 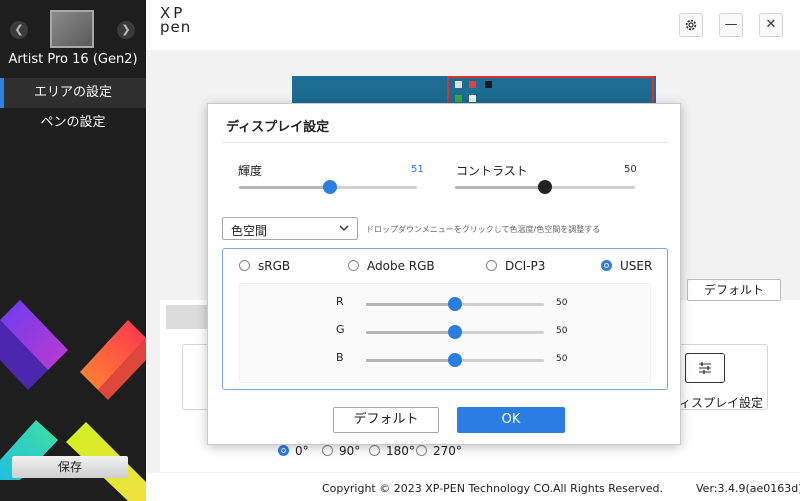 What do you see at coordinates (525, 266) in the screenshot?
I see `radio-label: DCI-P3` at bounding box center [525, 266].